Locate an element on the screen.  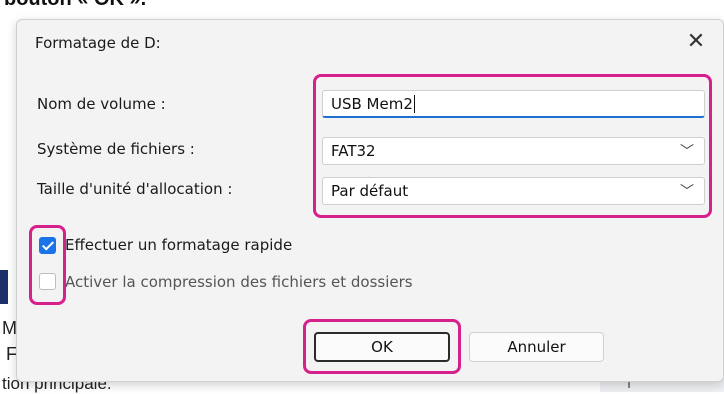
ok-button: OK is located at coordinates (382, 347).